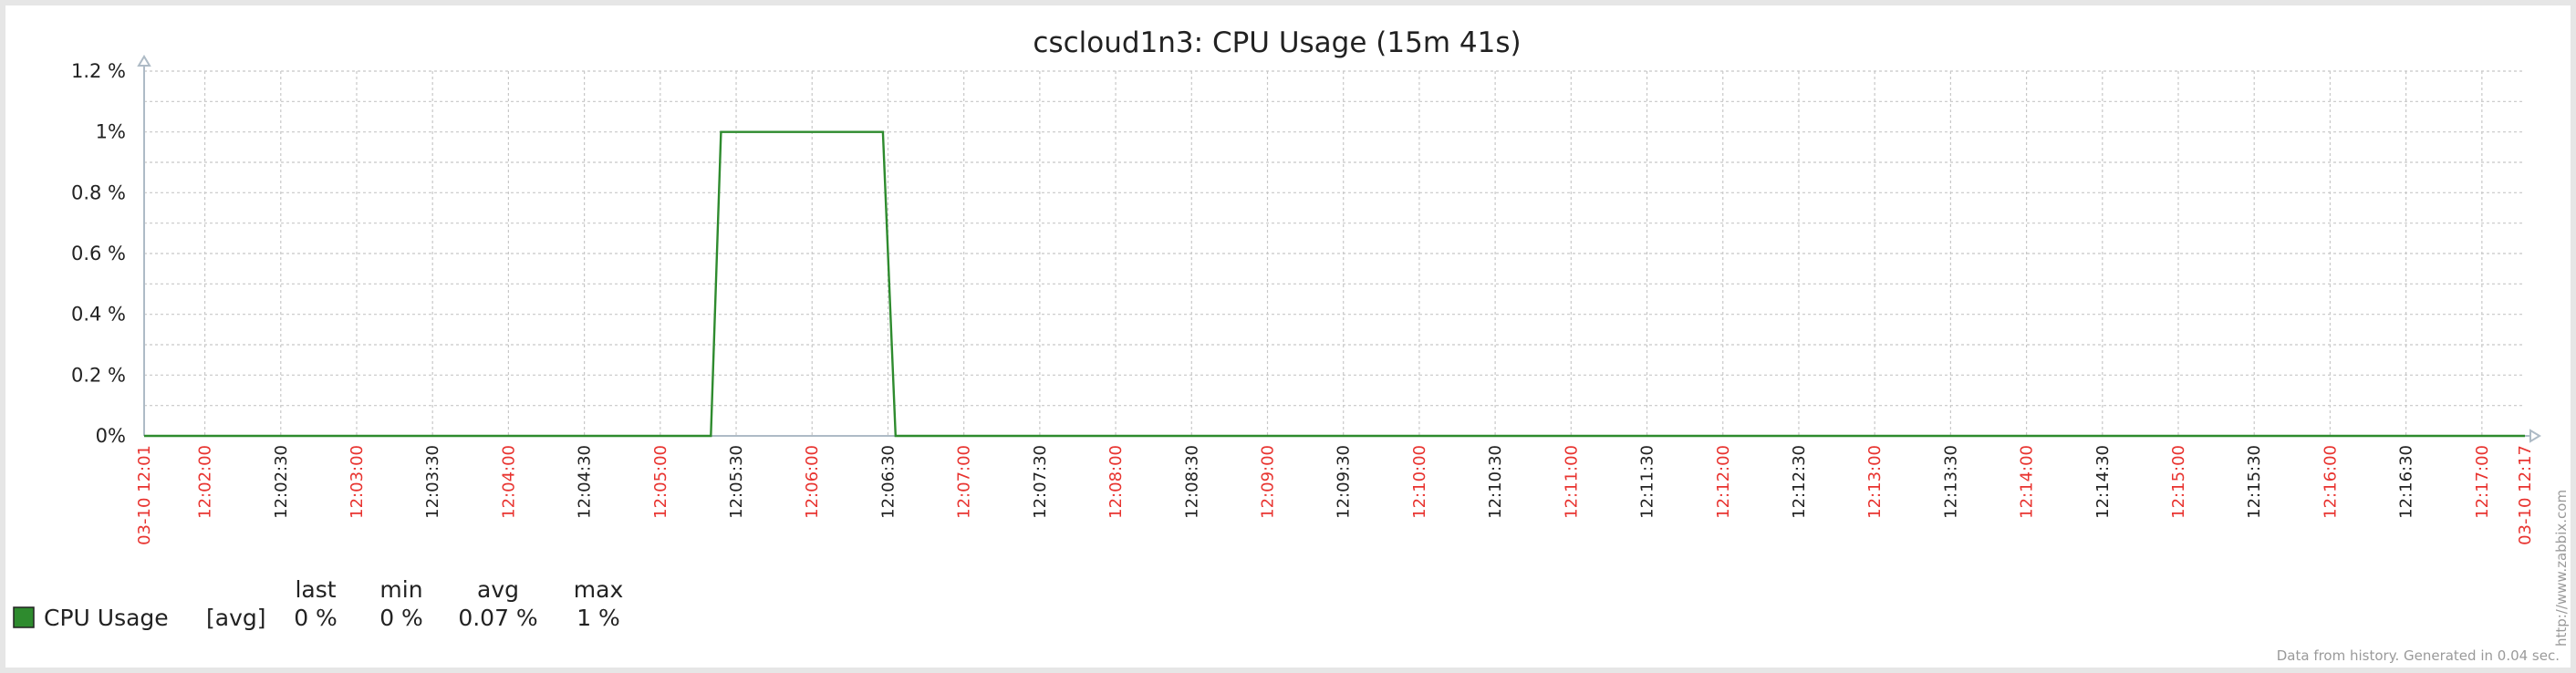 The height and width of the screenshot is (673, 2576). I want to click on x-tick-label: 12:05:00, so click(660, 482).